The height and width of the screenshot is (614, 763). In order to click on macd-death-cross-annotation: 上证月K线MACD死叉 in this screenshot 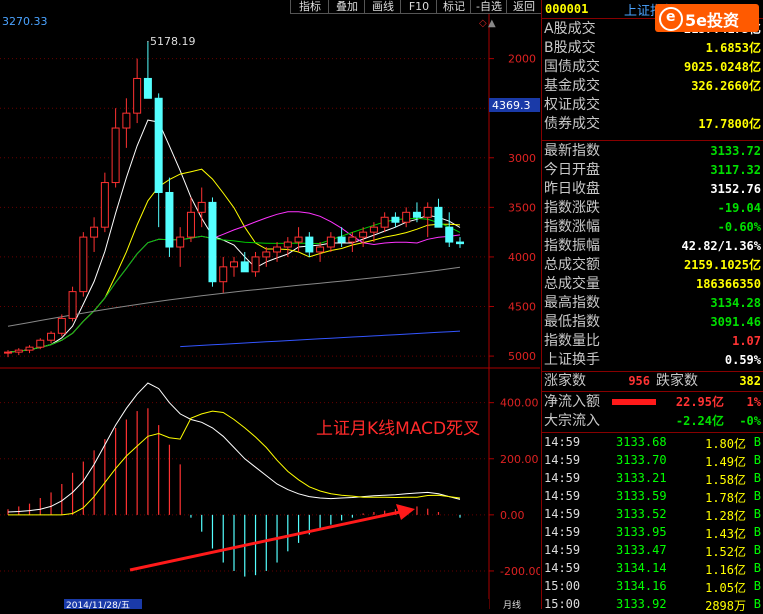, I will do `click(398, 429)`.